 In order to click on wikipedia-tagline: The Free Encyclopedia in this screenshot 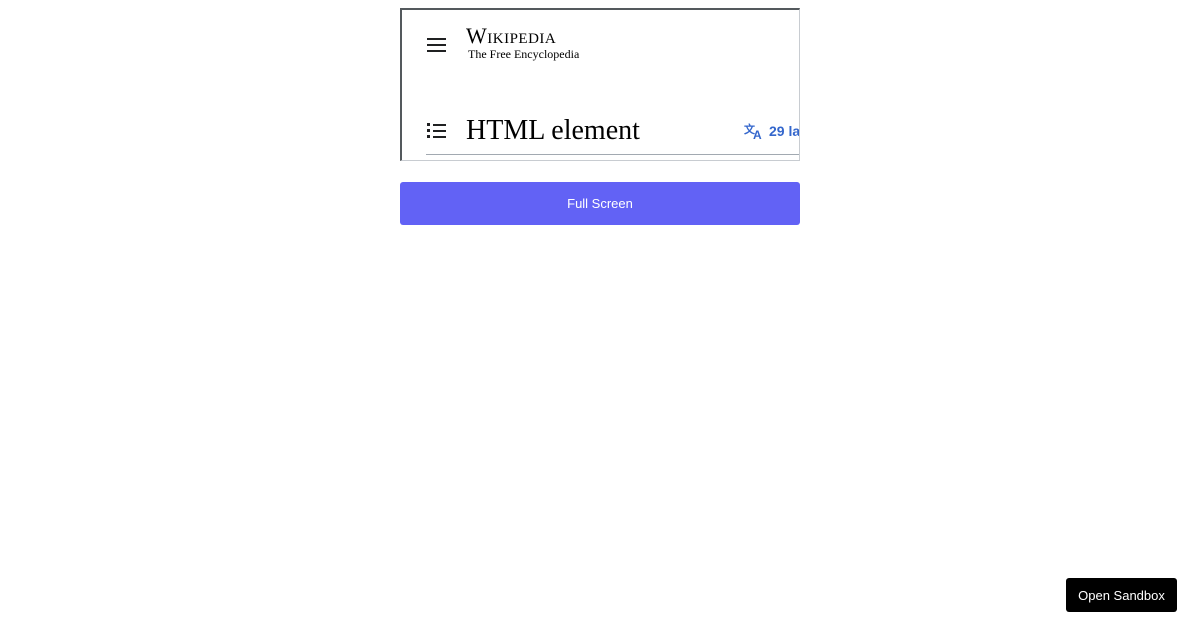, I will do `click(524, 54)`.